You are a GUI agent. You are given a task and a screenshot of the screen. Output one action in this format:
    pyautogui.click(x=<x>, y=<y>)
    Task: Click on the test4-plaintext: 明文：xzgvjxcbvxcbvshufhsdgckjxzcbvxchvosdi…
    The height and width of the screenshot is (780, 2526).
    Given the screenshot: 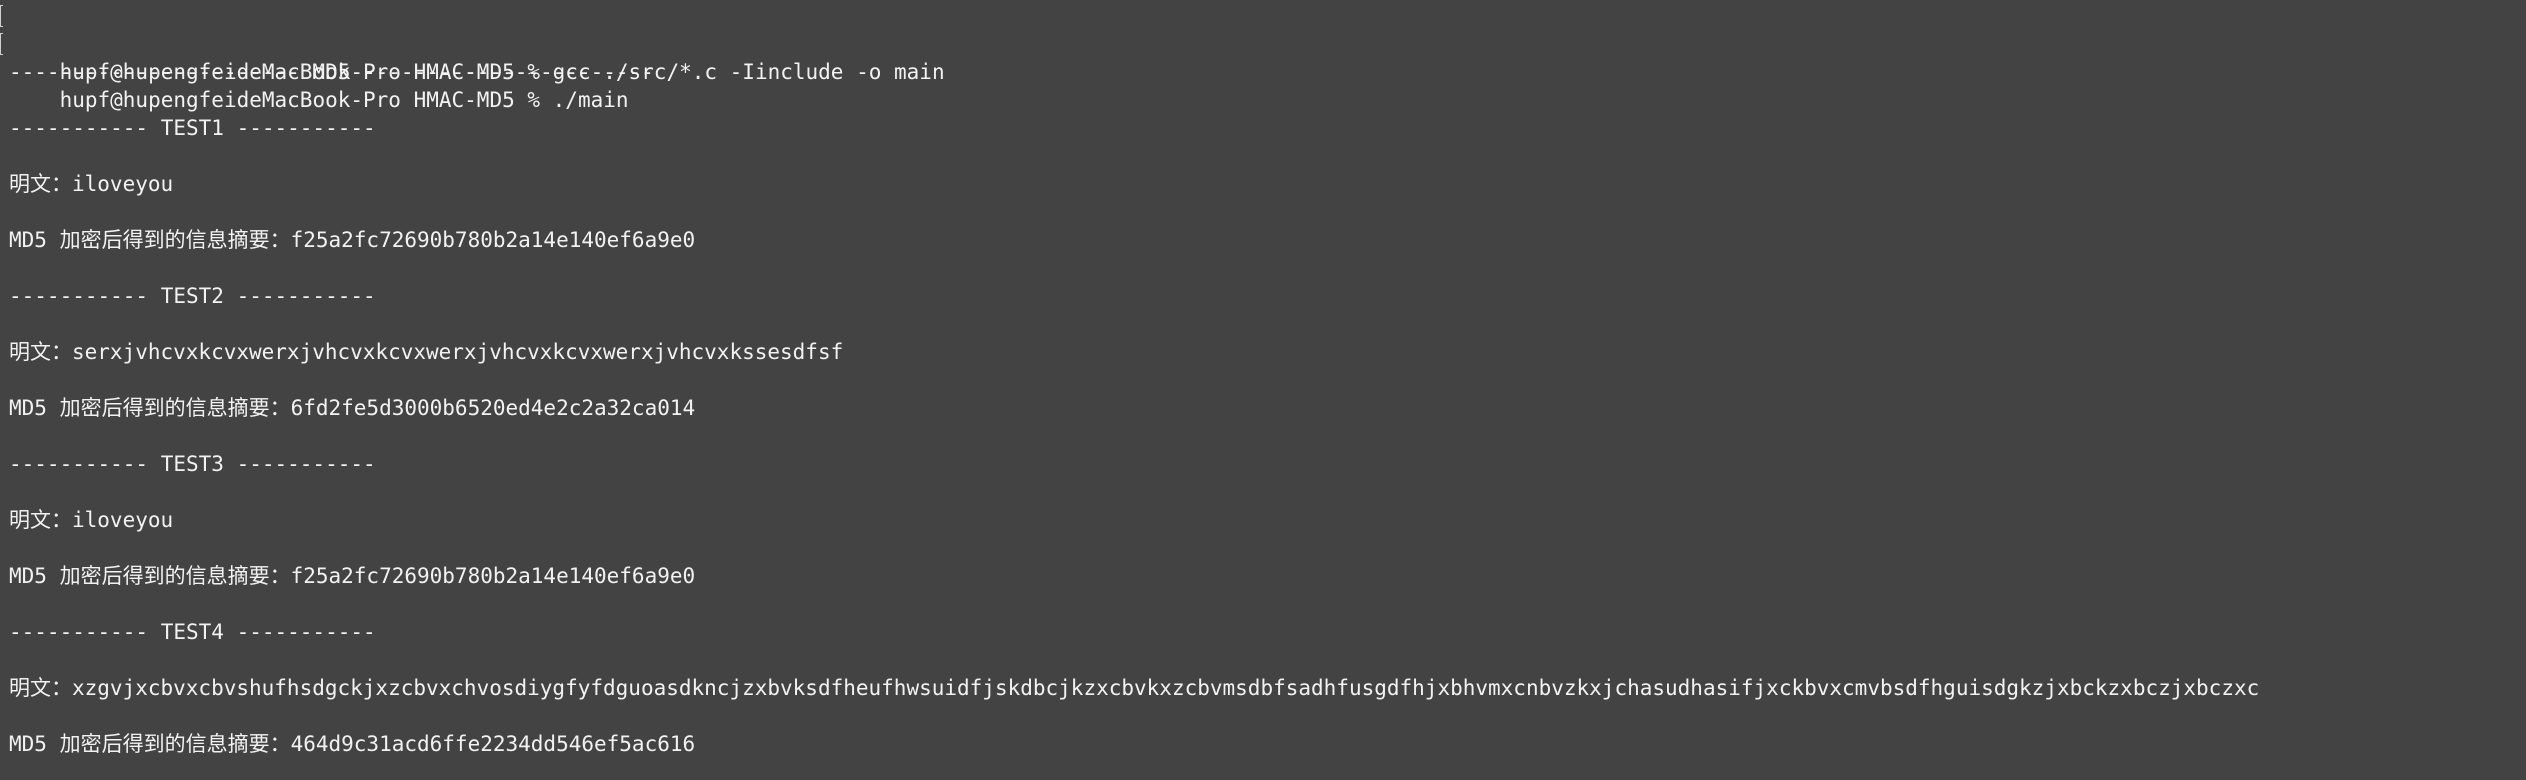 What is the action you would take?
    pyautogui.click(x=1134, y=688)
    